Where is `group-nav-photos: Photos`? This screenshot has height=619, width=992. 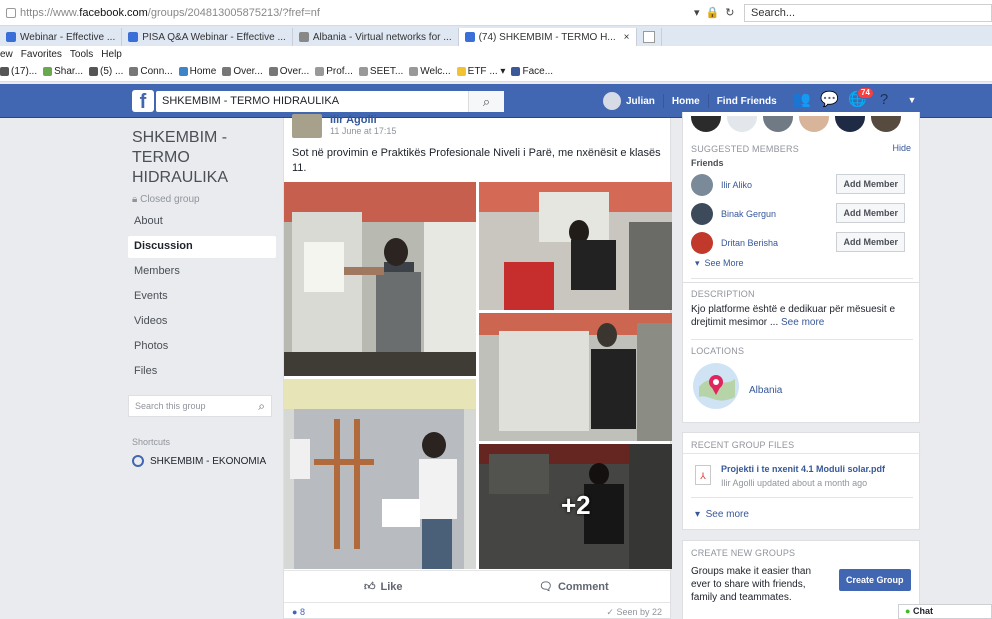 group-nav-photos: Photos is located at coordinates (202, 347).